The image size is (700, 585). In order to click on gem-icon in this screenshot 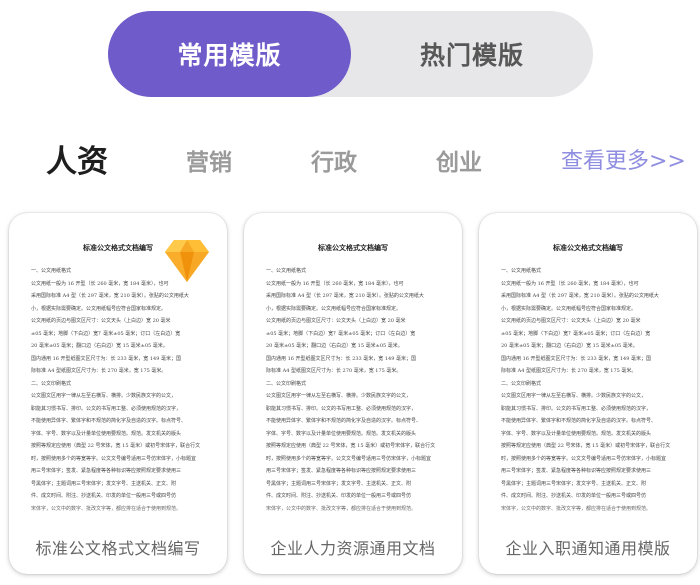, I will do `click(187, 261)`.